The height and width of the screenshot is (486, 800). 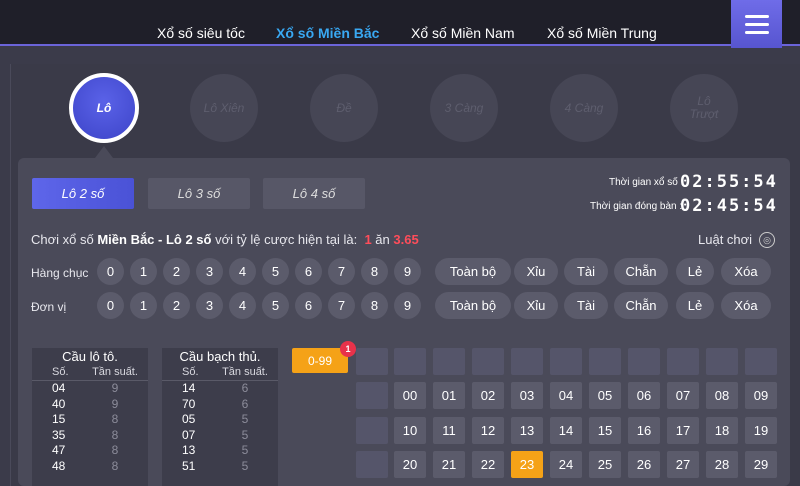 What do you see at coordinates (410, 395) in the screenshot?
I see `number-cell-00: 00` at bounding box center [410, 395].